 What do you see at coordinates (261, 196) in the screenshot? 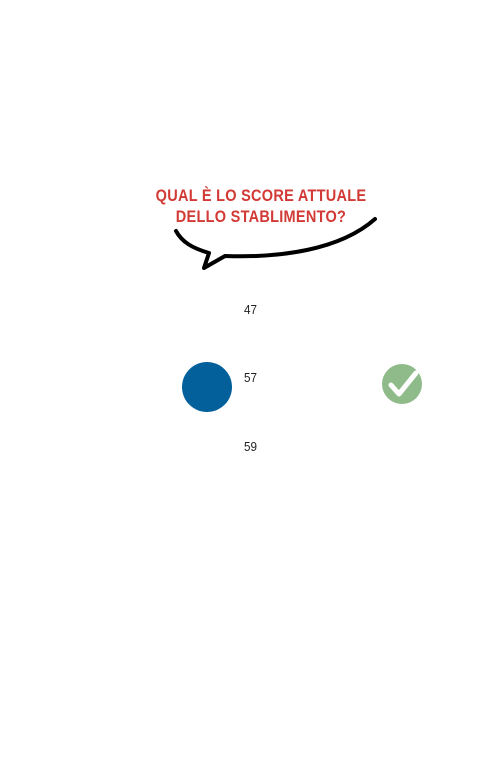
I see `question-line-1: QUAL È LO SCORE ATTUALE` at bounding box center [261, 196].